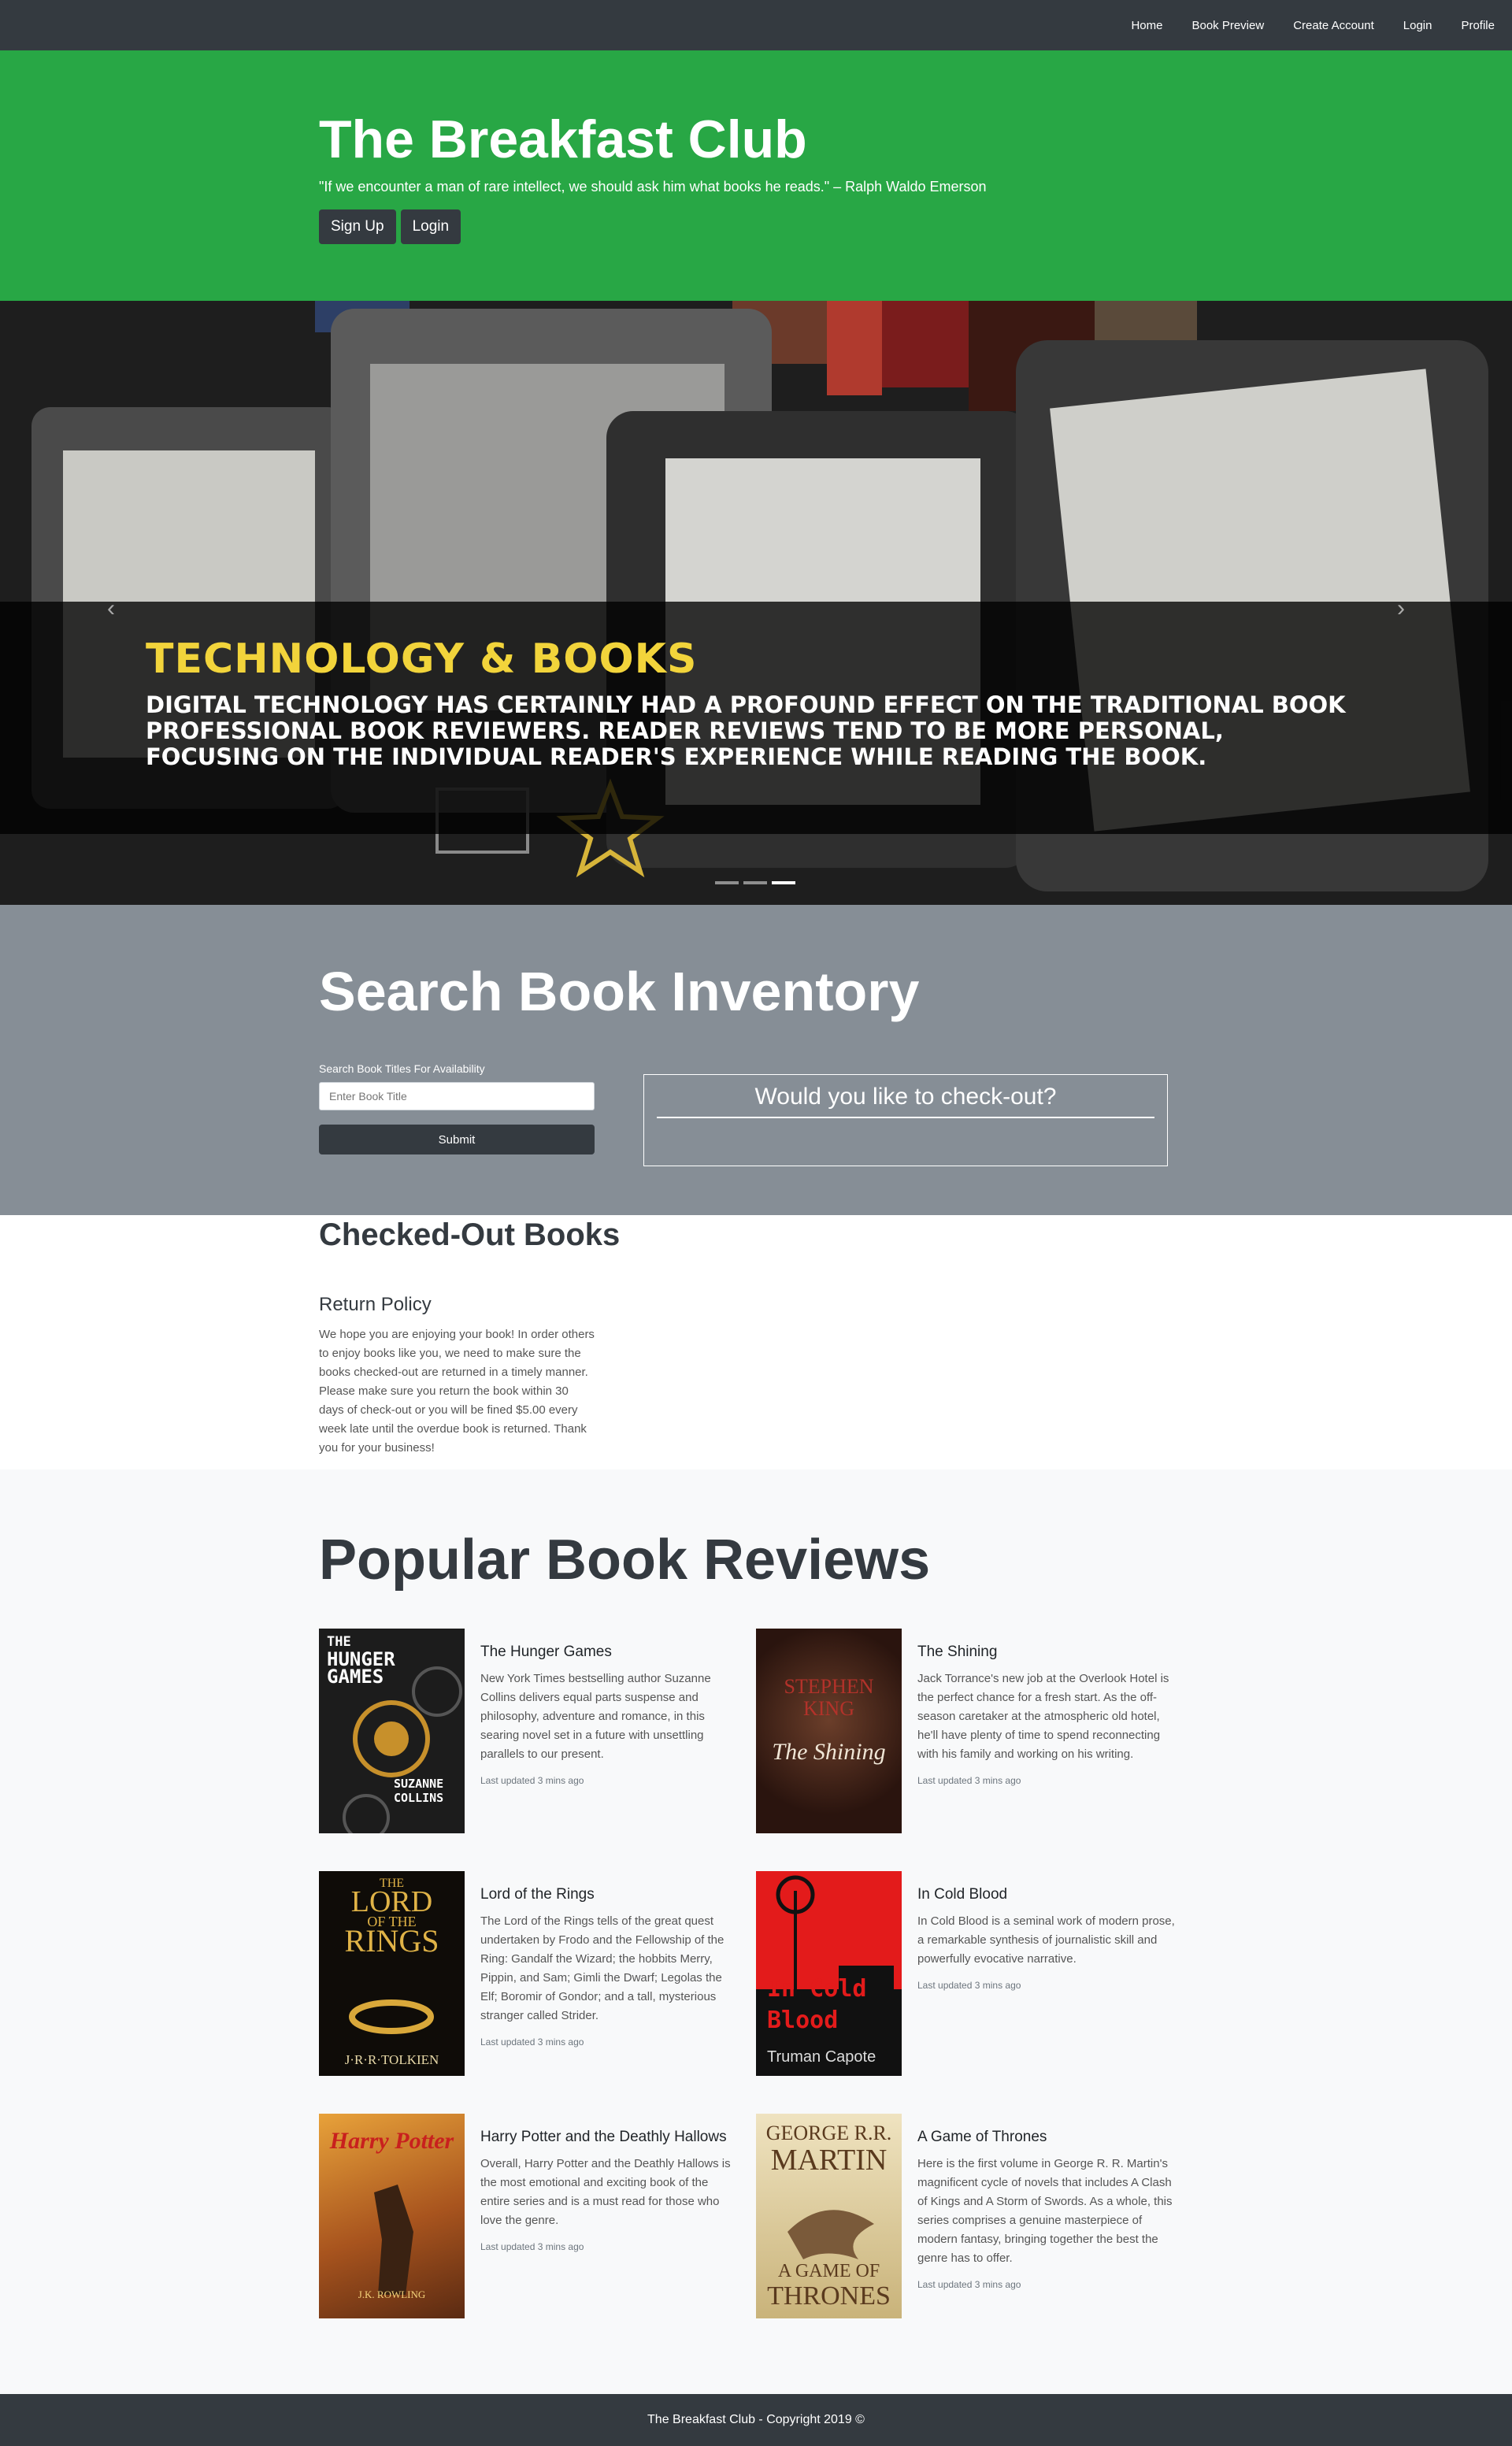 This screenshot has height=2446, width=1512. I want to click on cover-text: A GAME OF, so click(828, 2271).